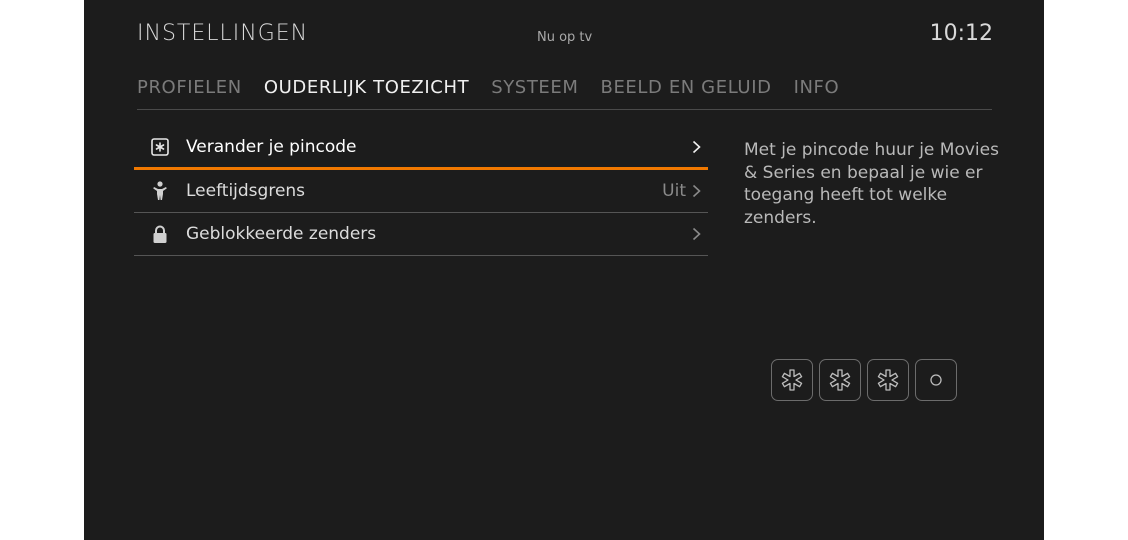 This screenshot has width=1128, height=540. What do you see at coordinates (421, 234) in the screenshot?
I see `menu-item-blocked-channels: Geblokkeerde zenders` at bounding box center [421, 234].